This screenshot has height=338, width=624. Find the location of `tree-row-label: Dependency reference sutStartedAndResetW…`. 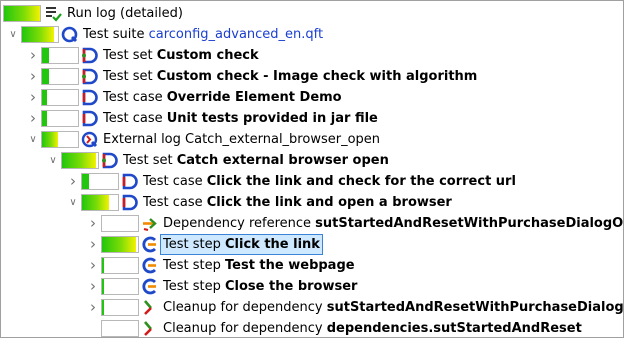

tree-row-label: Dependency reference sutStartedAndResetW… is located at coordinates (393, 223).